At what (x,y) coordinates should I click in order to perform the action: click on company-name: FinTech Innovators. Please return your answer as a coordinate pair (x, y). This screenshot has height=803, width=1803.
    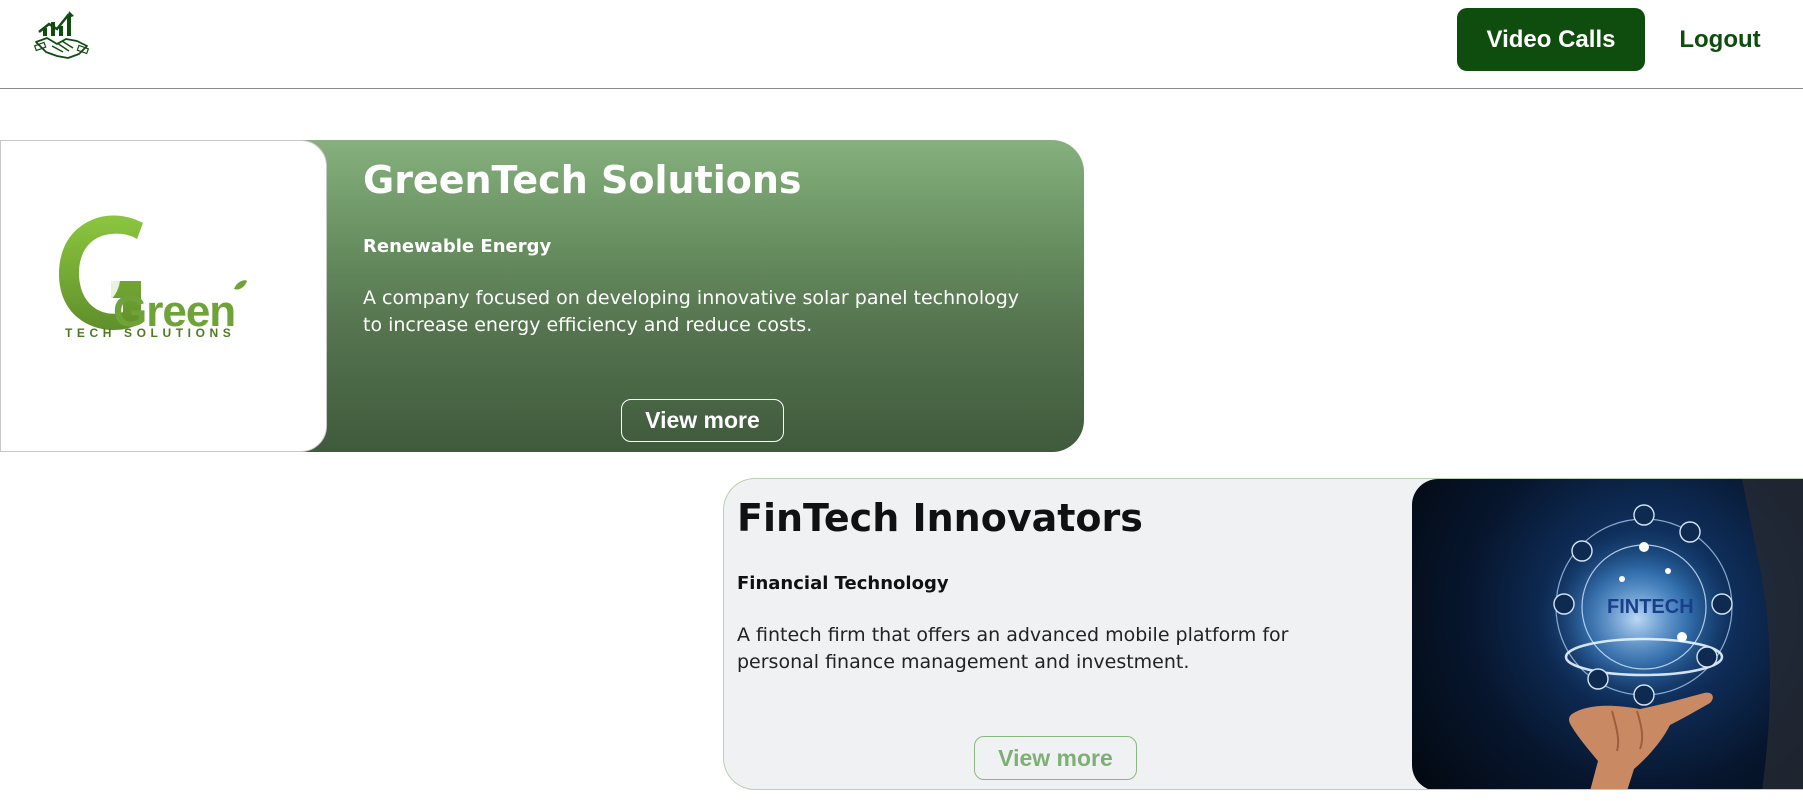
    Looking at the image, I should click on (940, 518).